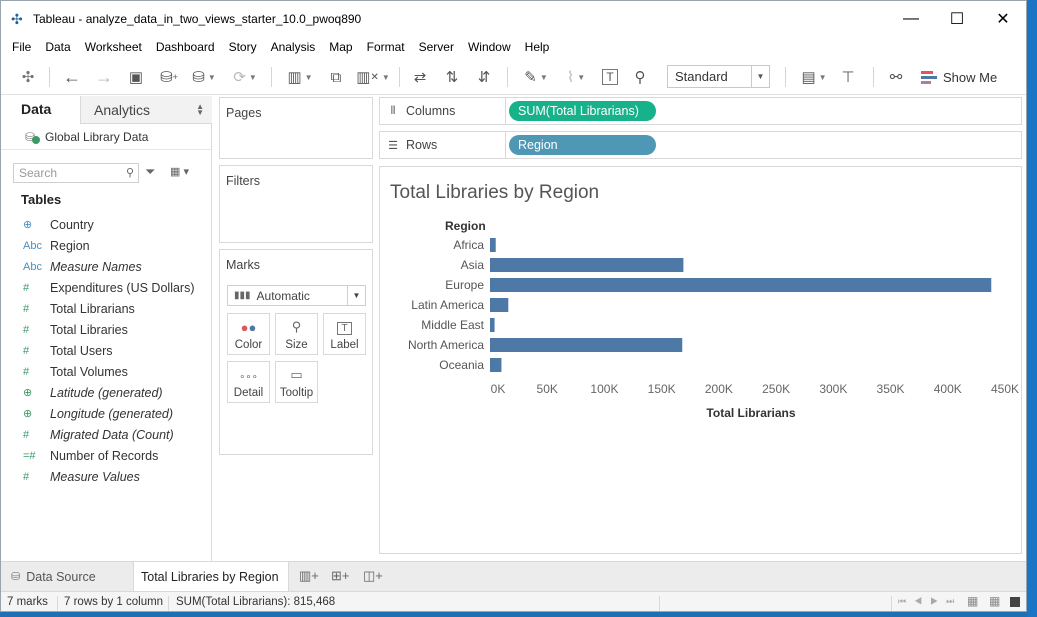  What do you see at coordinates (76, 173) in the screenshot?
I see `search-input: Search ⚲` at bounding box center [76, 173].